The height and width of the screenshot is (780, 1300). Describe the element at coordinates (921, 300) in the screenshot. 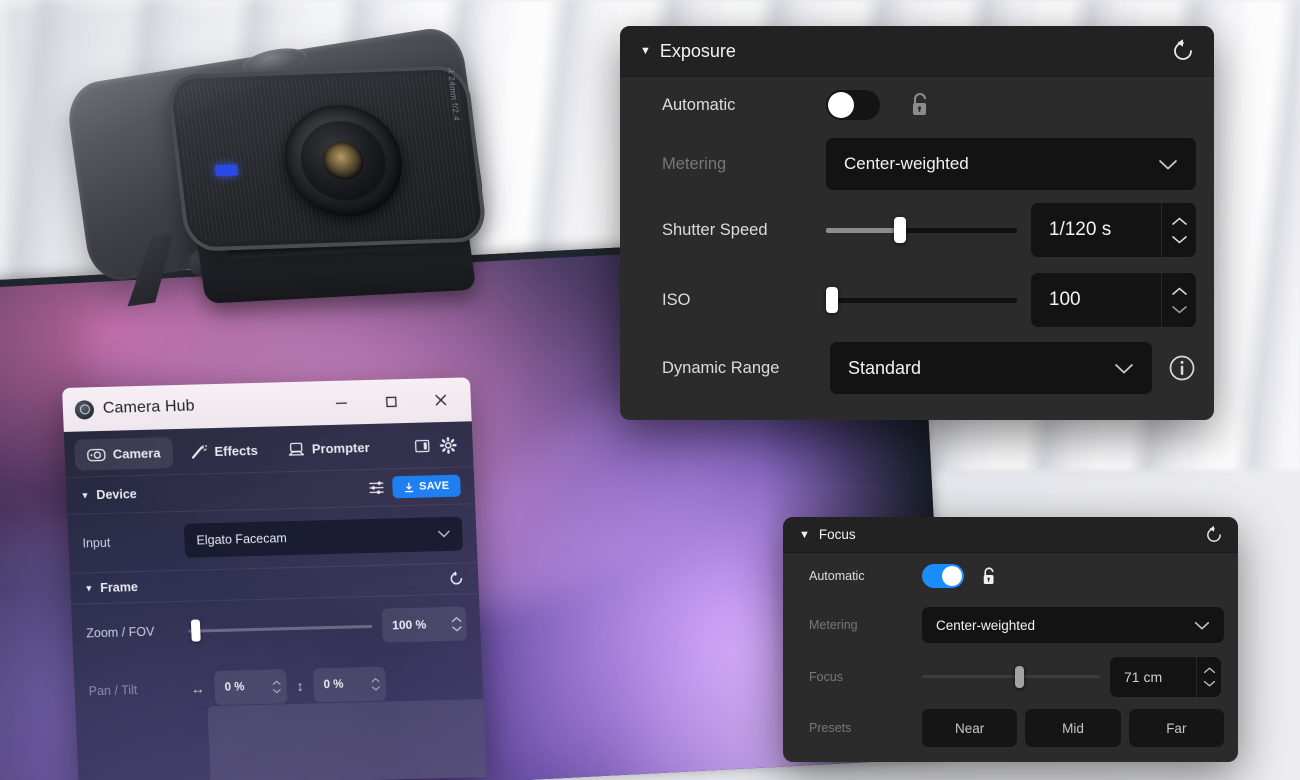

I see `iso-slider` at that location.